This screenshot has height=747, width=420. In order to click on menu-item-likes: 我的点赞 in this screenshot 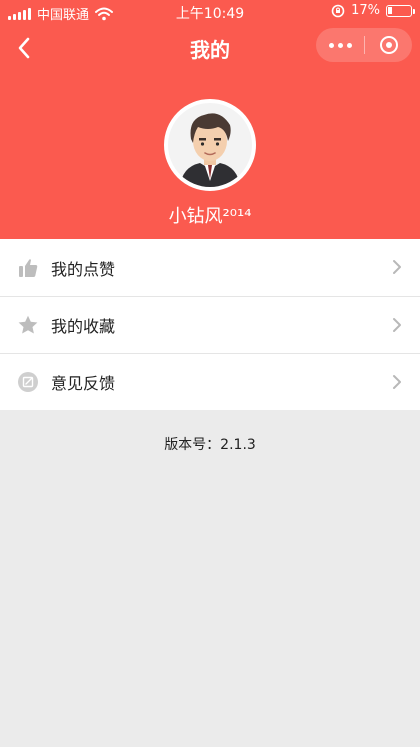, I will do `click(210, 267)`.